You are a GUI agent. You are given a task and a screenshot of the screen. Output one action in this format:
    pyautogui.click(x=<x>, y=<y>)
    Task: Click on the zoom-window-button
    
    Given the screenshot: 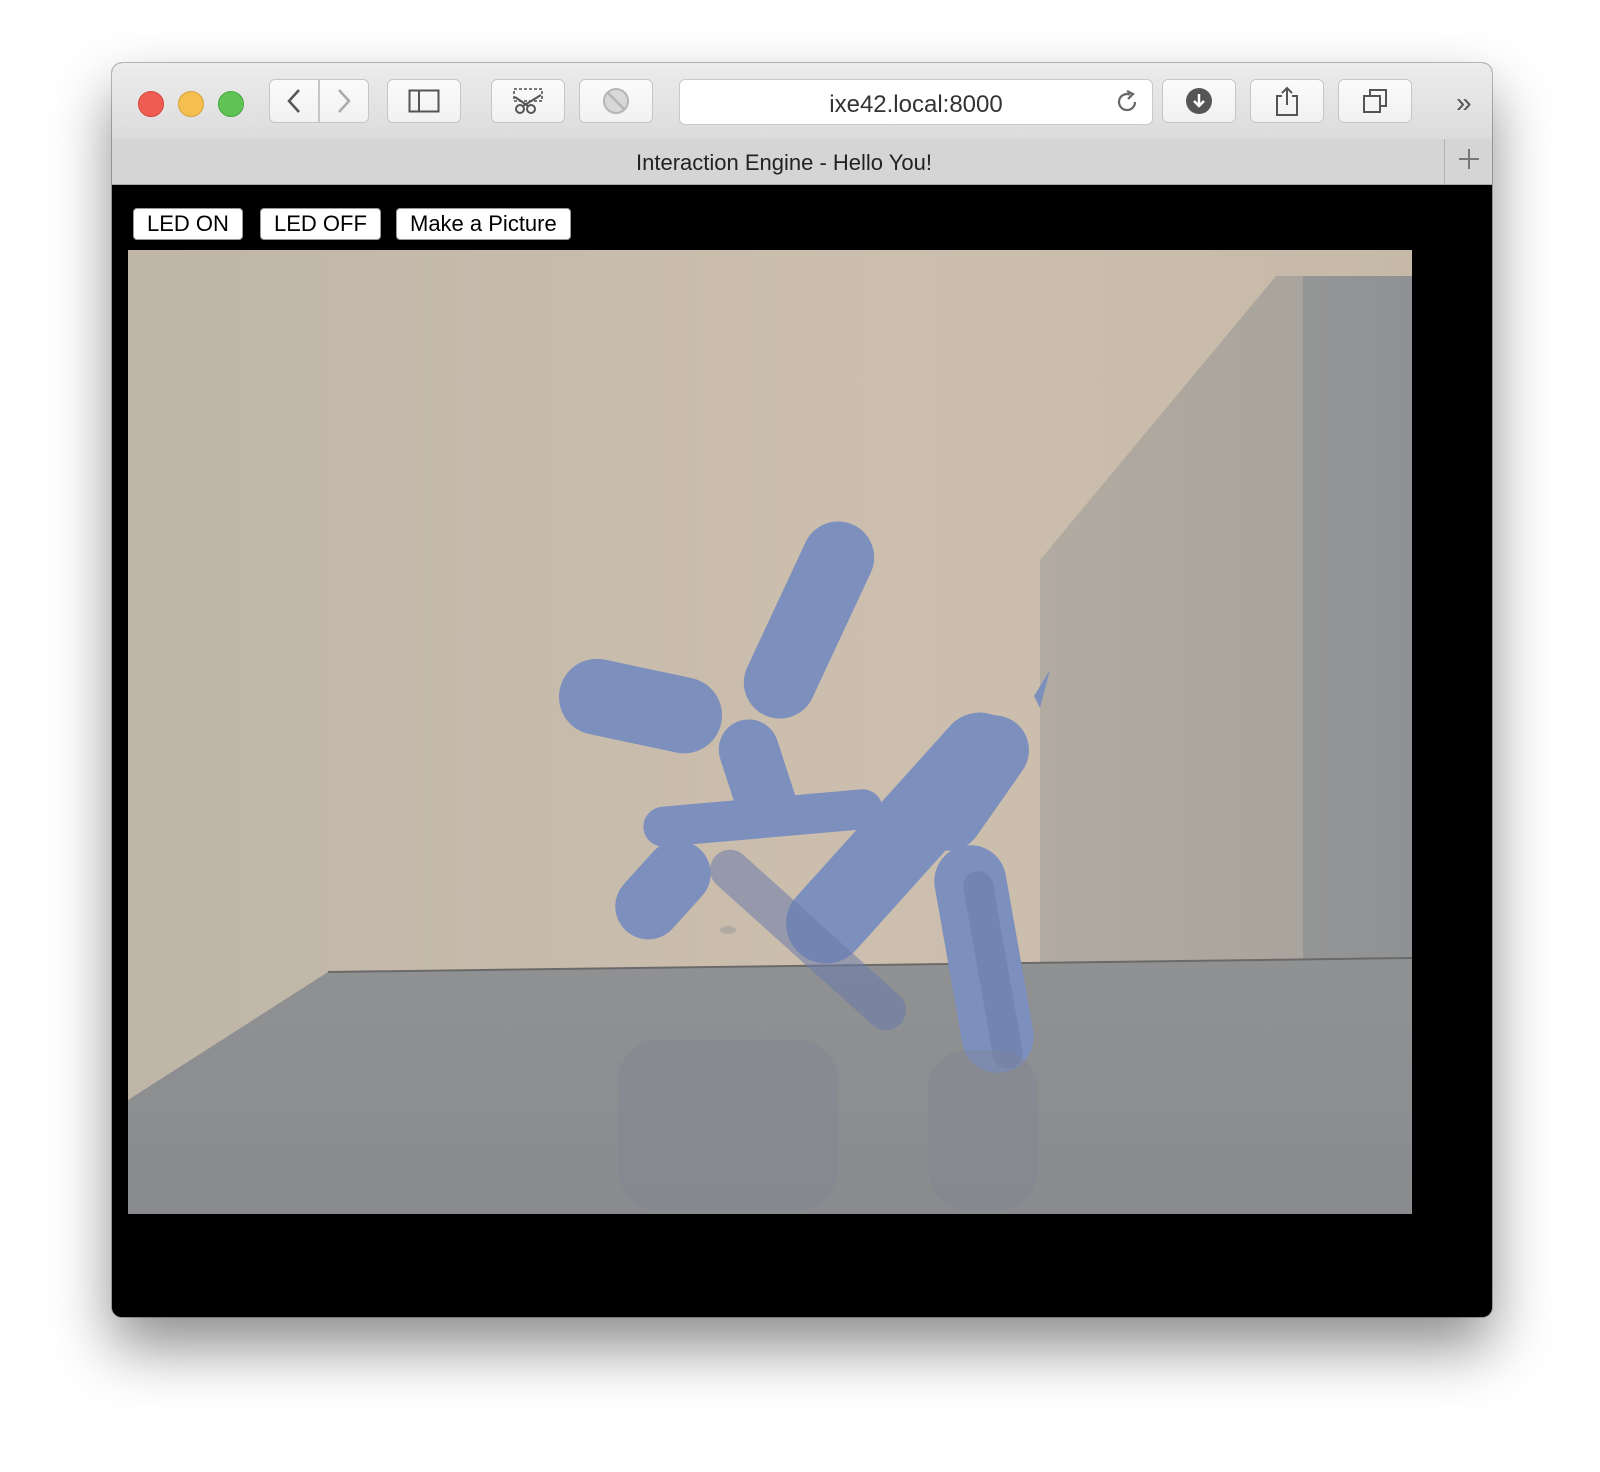 What is the action you would take?
    pyautogui.click(x=231, y=104)
    